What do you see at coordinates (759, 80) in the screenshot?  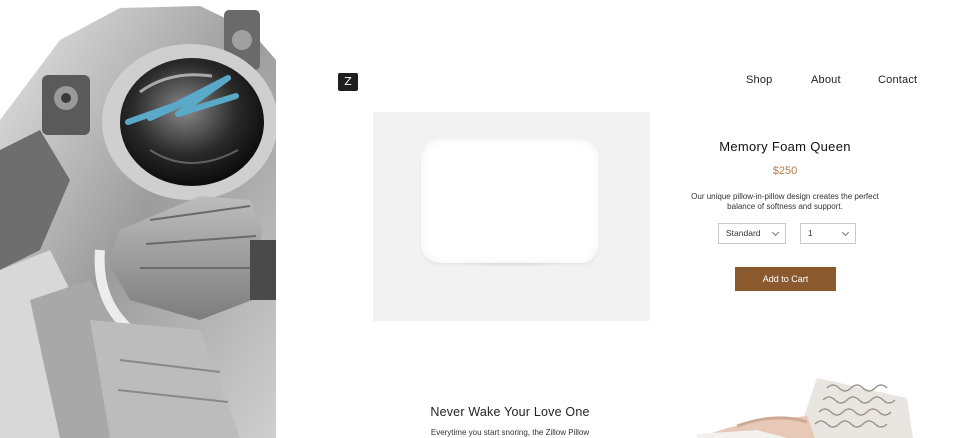 I see `nav-shop-link: Shop` at bounding box center [759, 80].